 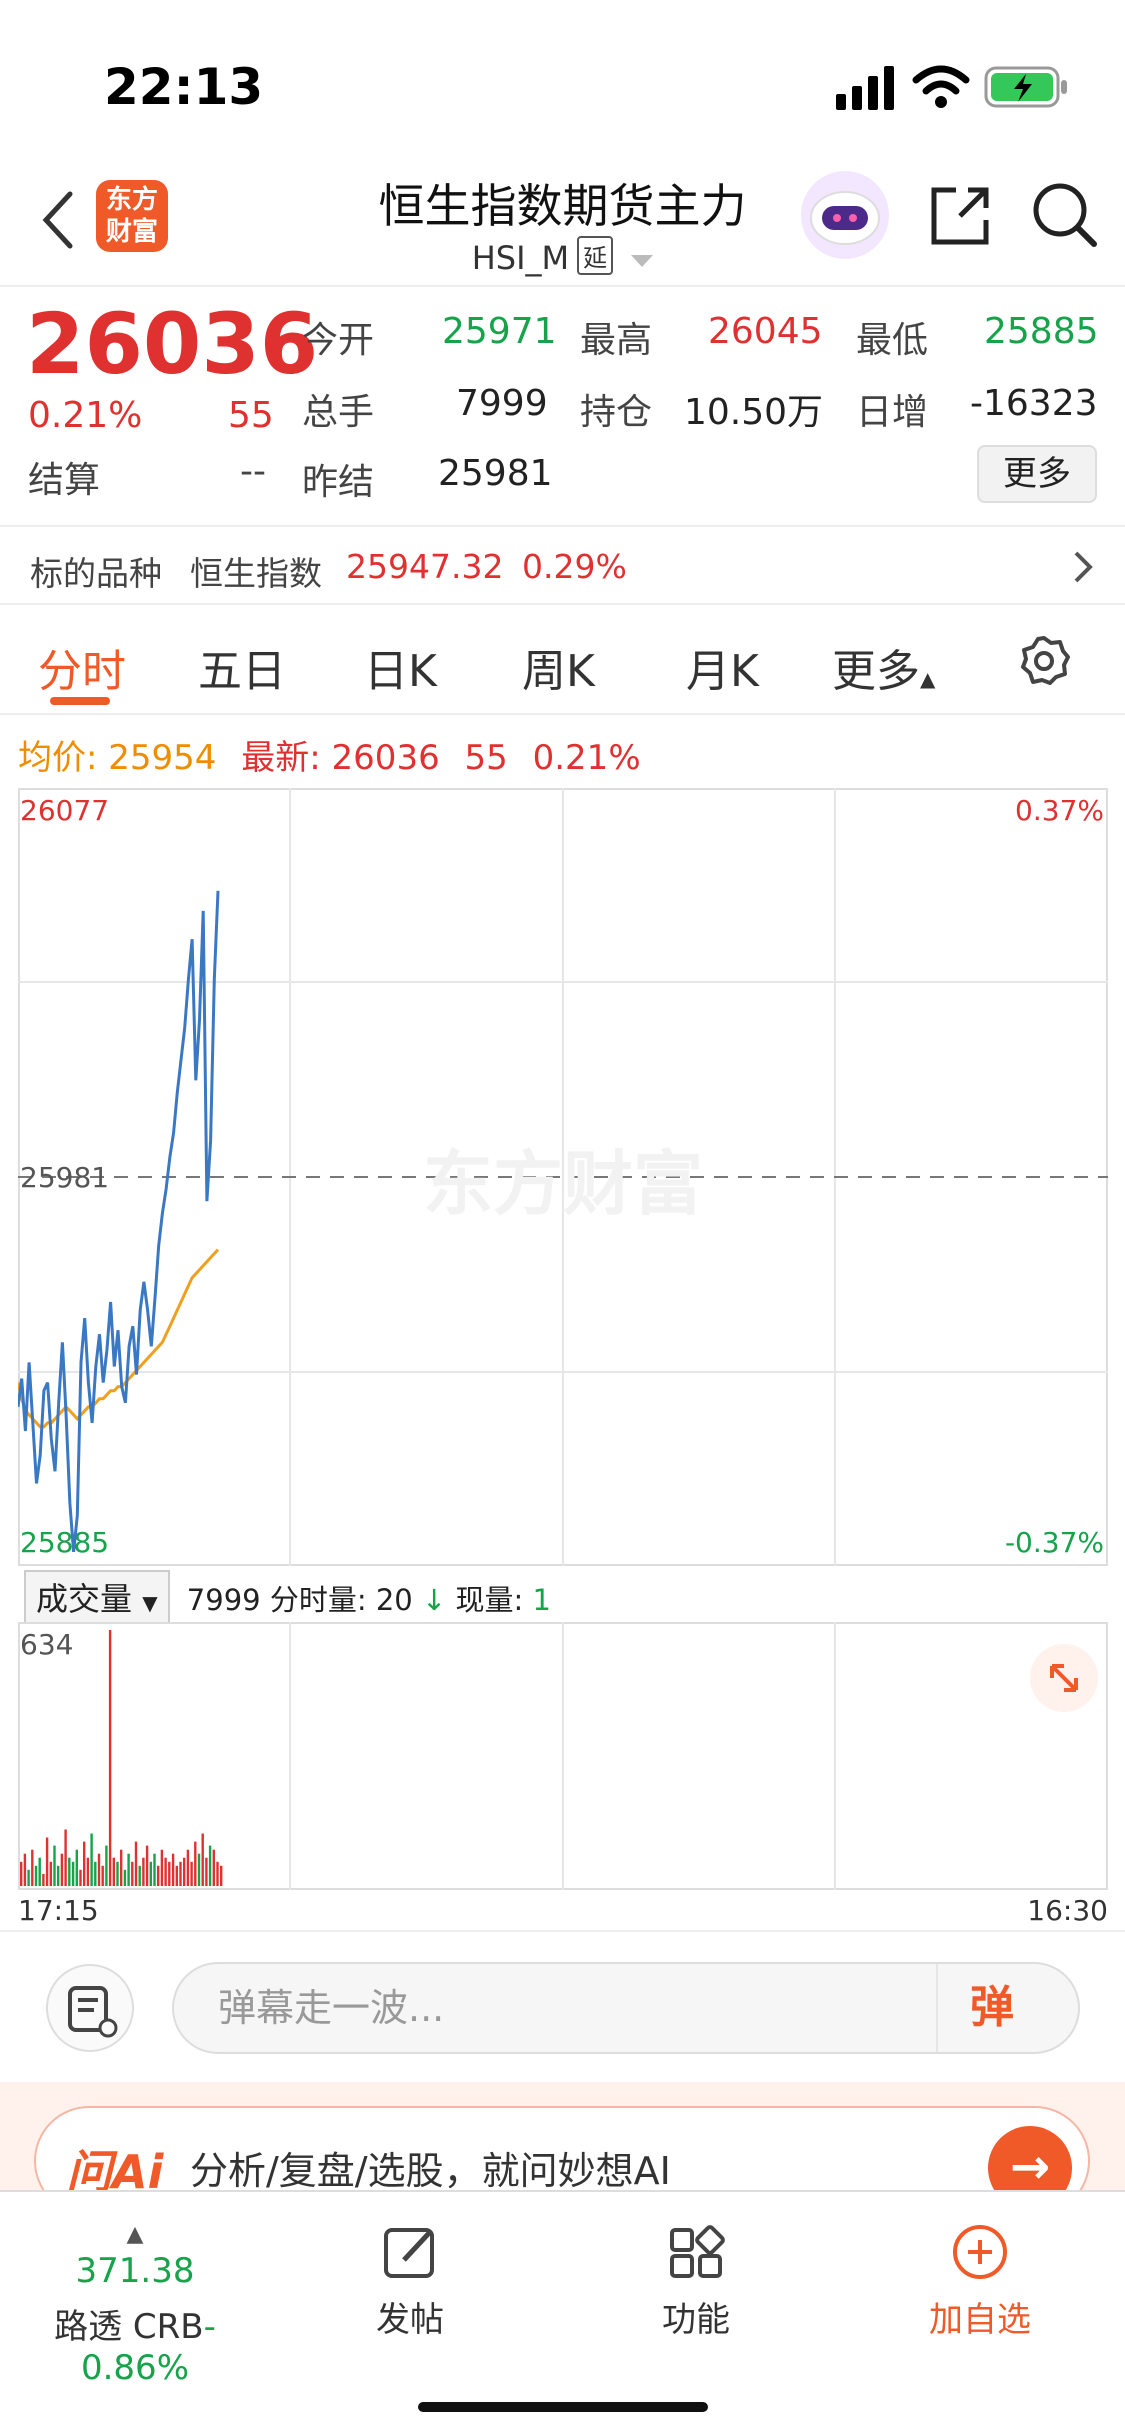 What do you see at coordinates (586, 758) in the screenshot?
I see `last-pct: 0.21%` at bounding box center [586, 758].